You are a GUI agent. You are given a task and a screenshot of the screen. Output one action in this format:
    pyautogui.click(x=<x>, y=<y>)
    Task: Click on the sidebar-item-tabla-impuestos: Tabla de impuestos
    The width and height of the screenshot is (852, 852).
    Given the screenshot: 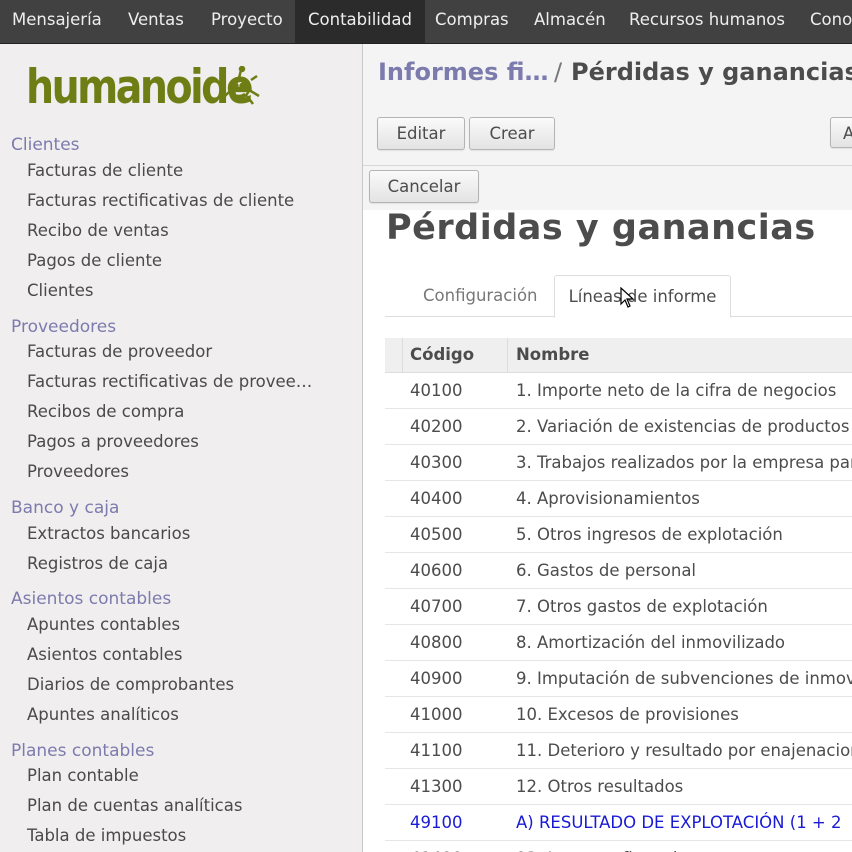 What is the action you would take?
    pyautogui.click(x=106, y=835)
    